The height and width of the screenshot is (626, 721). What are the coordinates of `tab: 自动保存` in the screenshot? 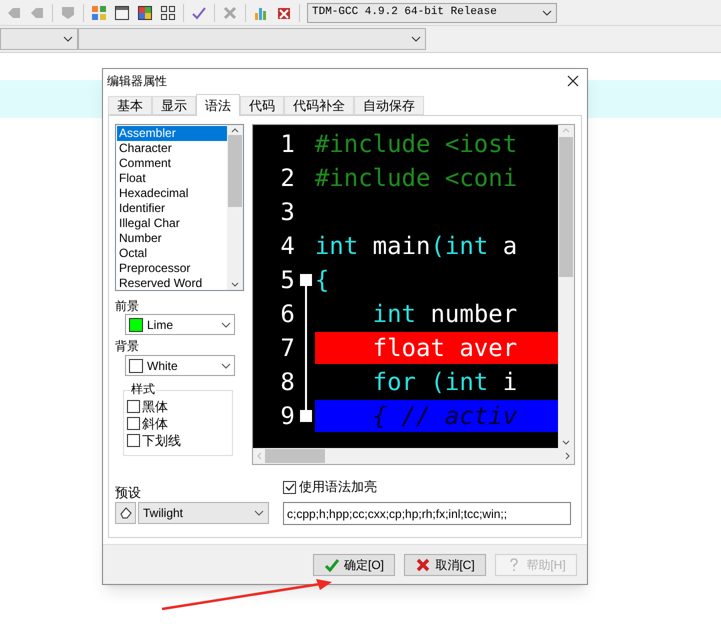 It's located at (389, 105).